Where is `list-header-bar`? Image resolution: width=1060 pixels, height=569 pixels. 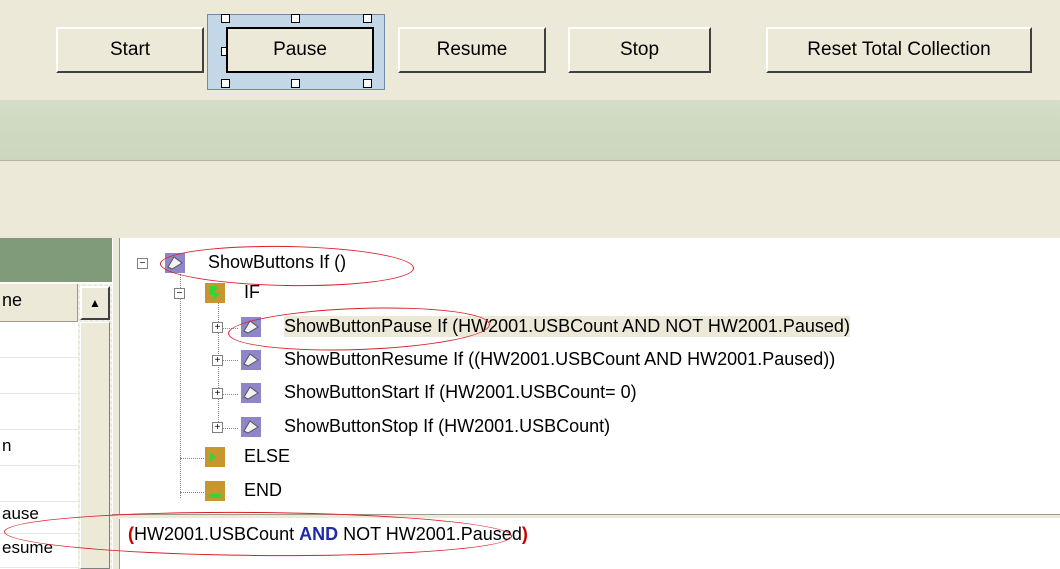
list-header-bar is located at coordinates (56, 260).